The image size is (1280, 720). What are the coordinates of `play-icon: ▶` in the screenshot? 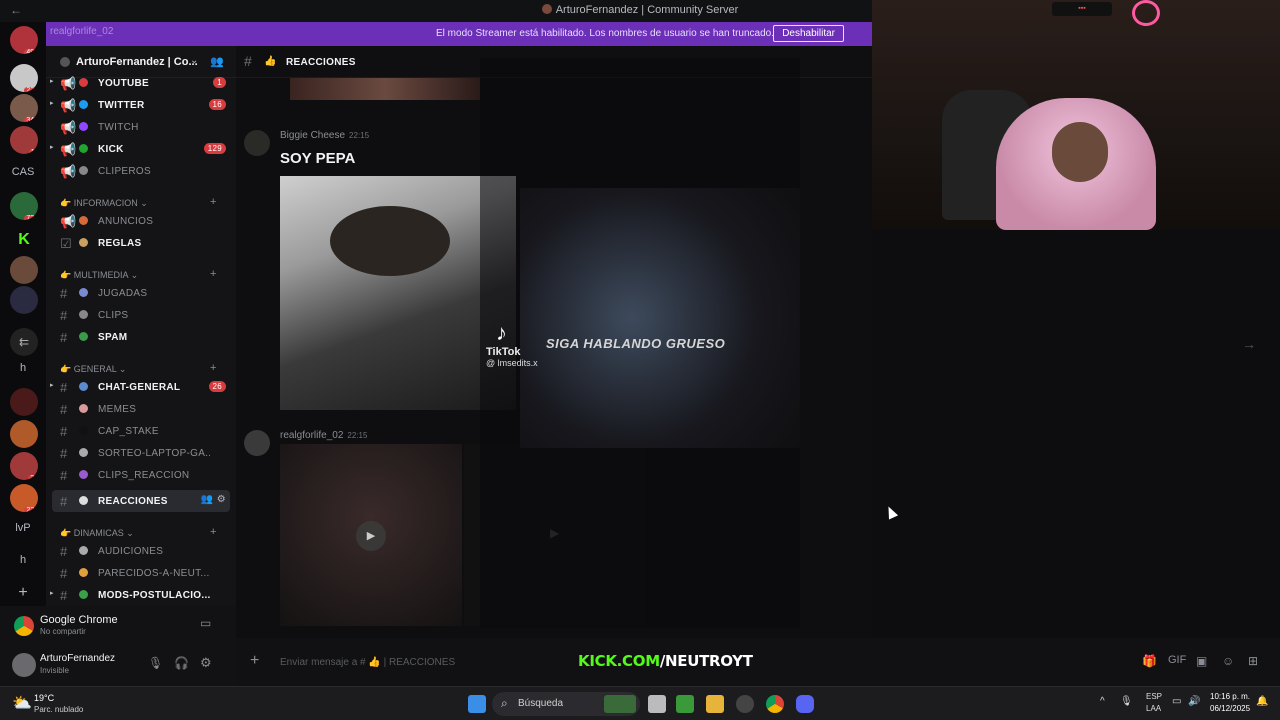 It's located at (371, 536).